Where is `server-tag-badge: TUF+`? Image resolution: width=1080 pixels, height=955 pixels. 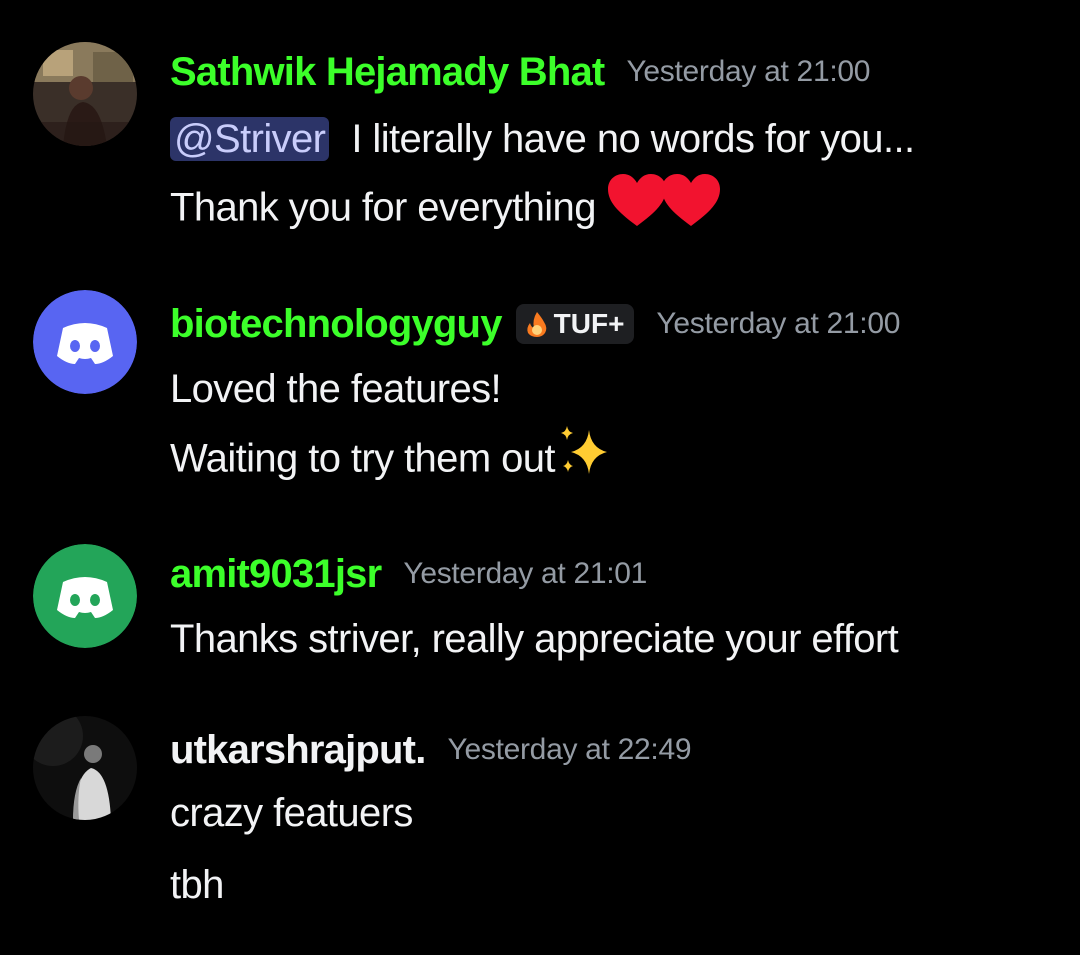 server-tag-badge: TUF+ is located at coordinates (575, 324).